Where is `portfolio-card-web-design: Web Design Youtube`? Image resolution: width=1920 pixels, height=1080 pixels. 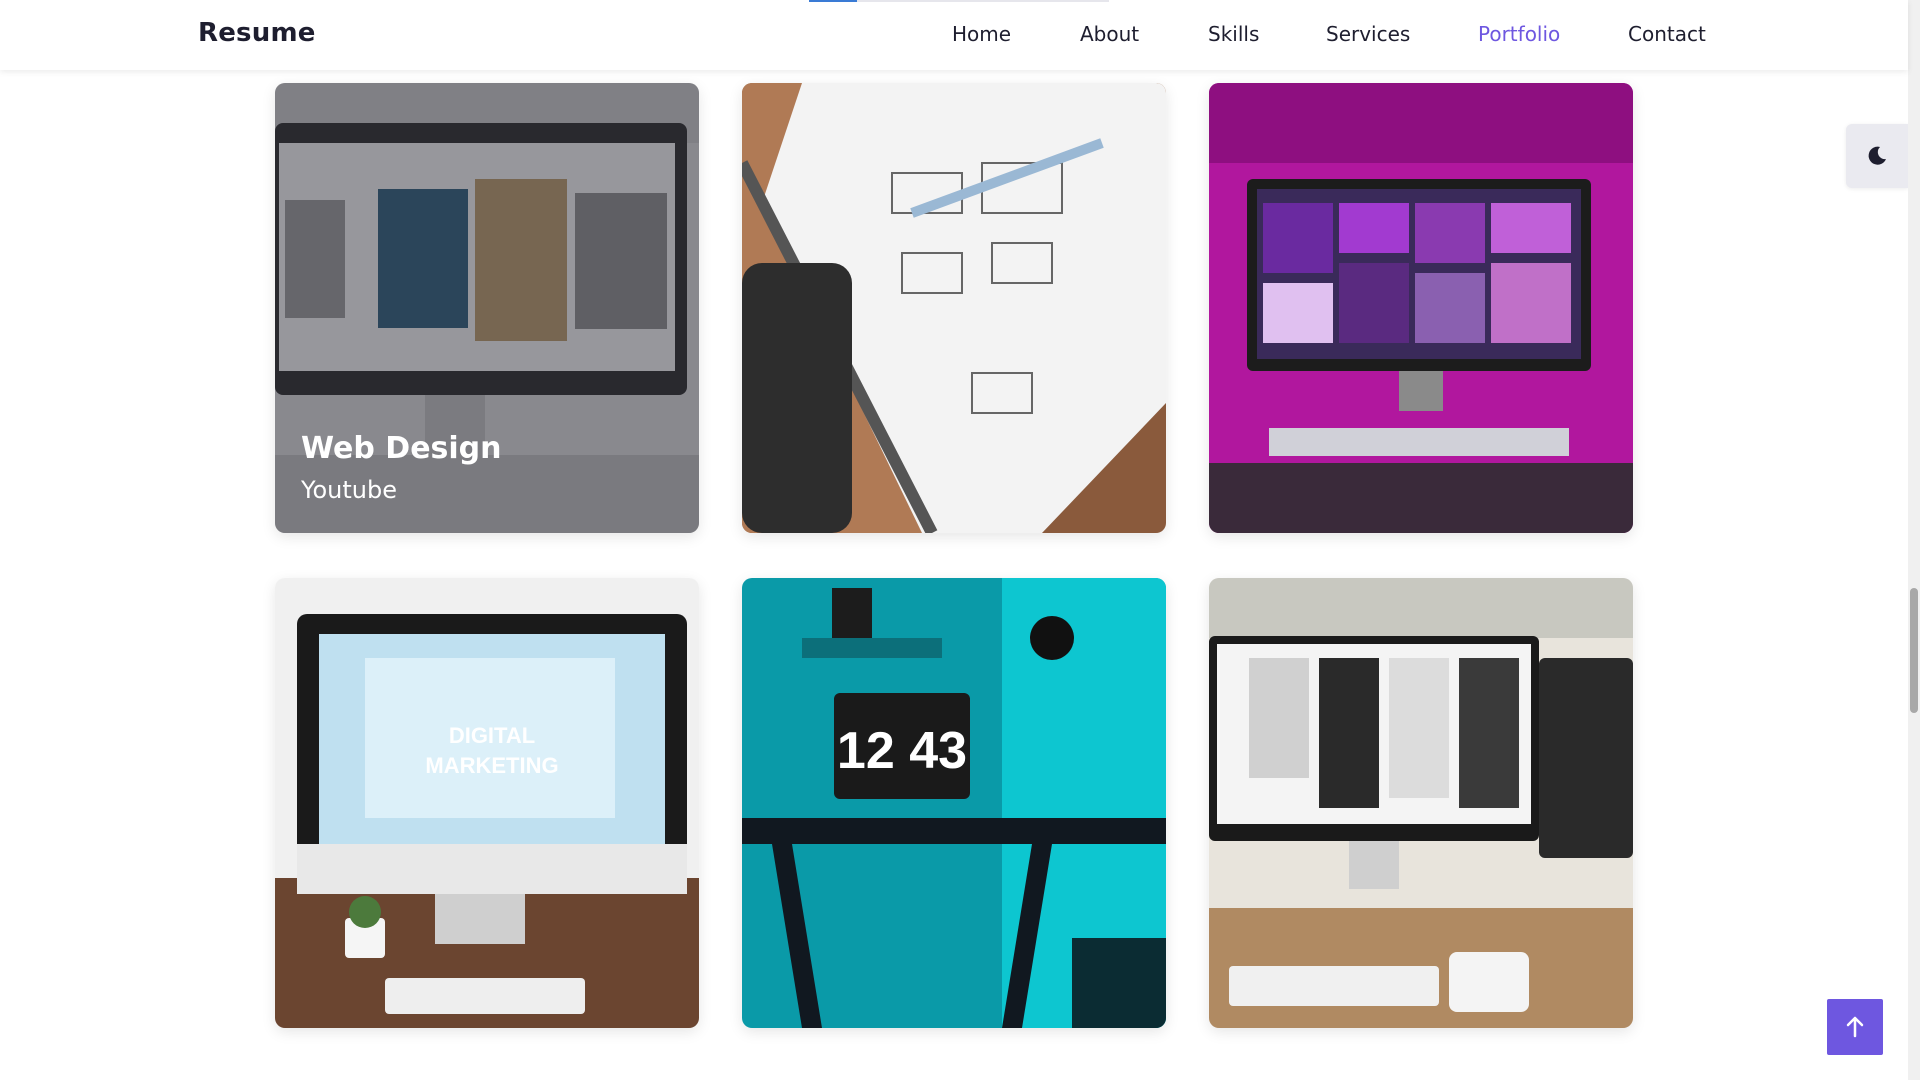 portfolio-card-web-design: Web Design Youtube is located at coordinates (487, 308).